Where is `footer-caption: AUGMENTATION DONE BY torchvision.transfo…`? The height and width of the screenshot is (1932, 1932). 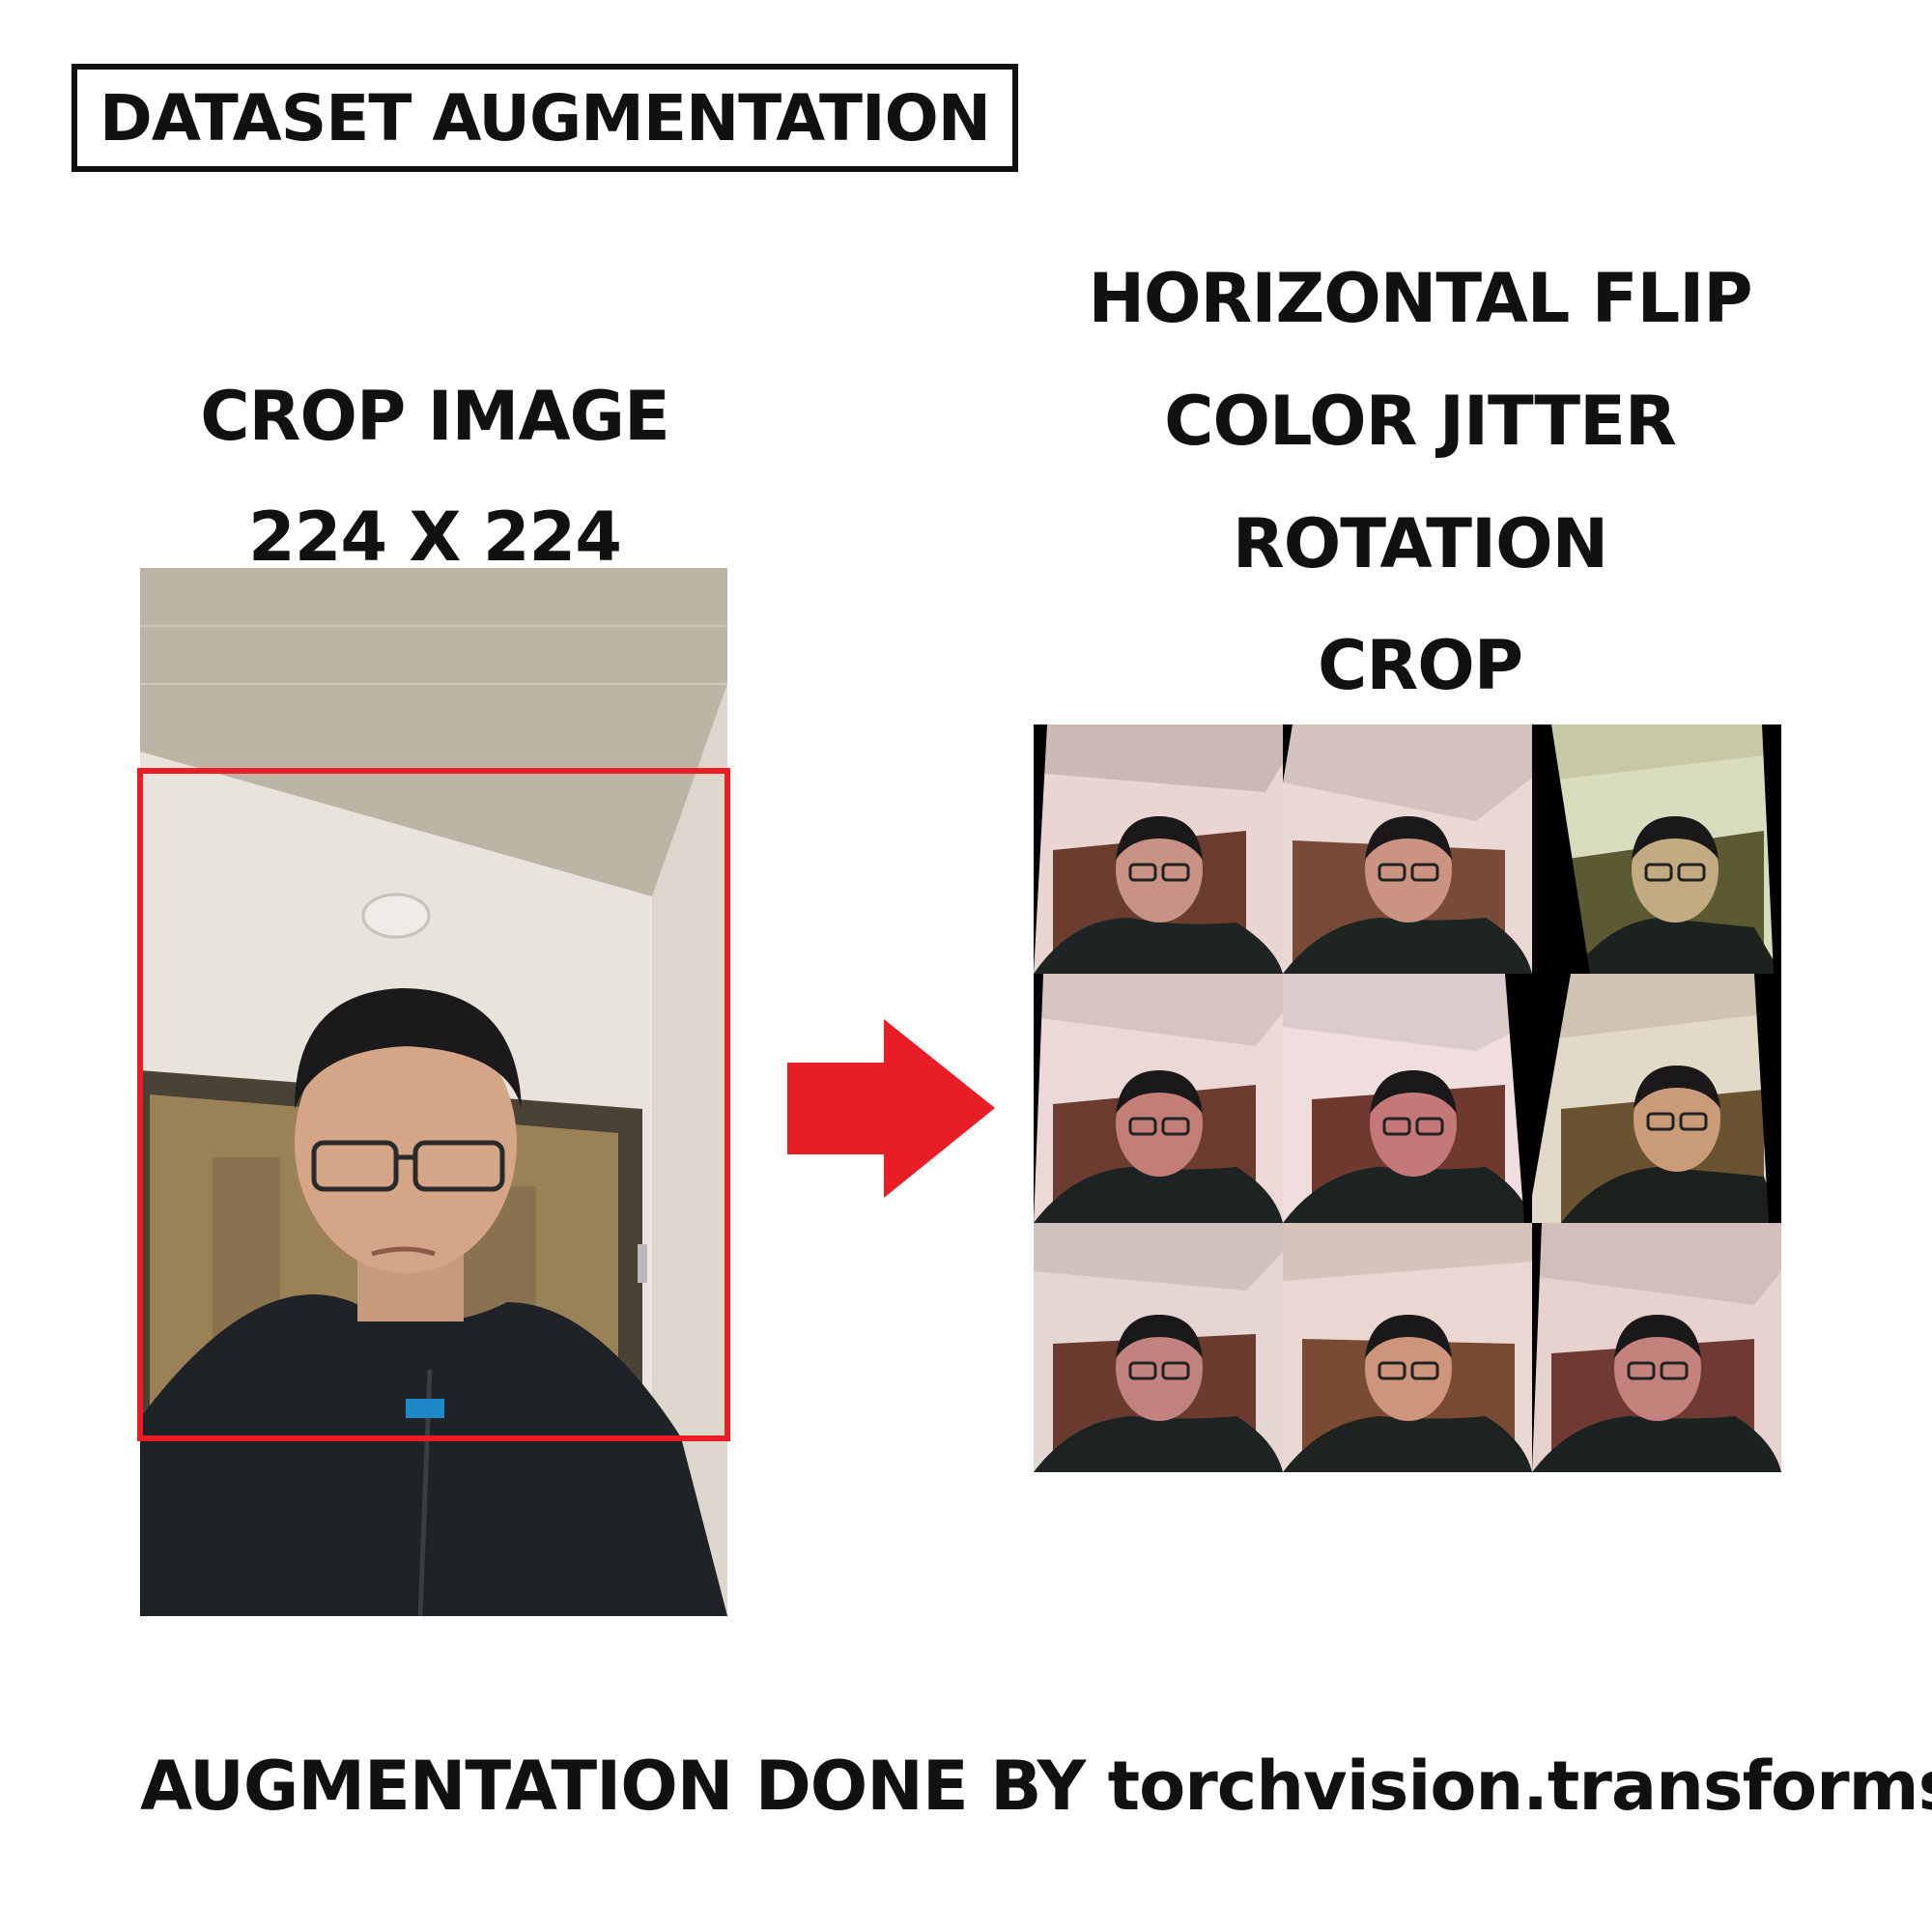
footer-caption: AUGMENTATION DONE BY torchvision.transfo… is located at coordinates (1036, 1786).